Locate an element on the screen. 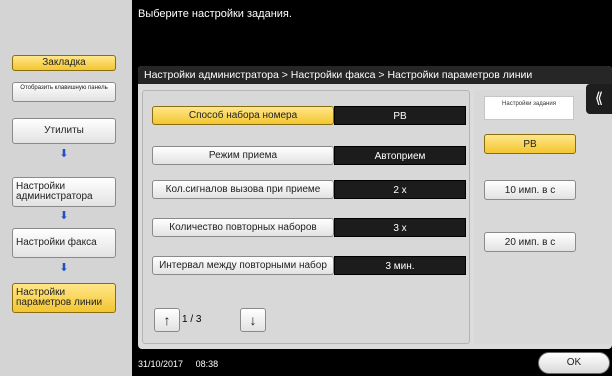 The width and height of the screenshot is (612, 376). date-text: 31/10/2017 is located at coordinates (161, 364).